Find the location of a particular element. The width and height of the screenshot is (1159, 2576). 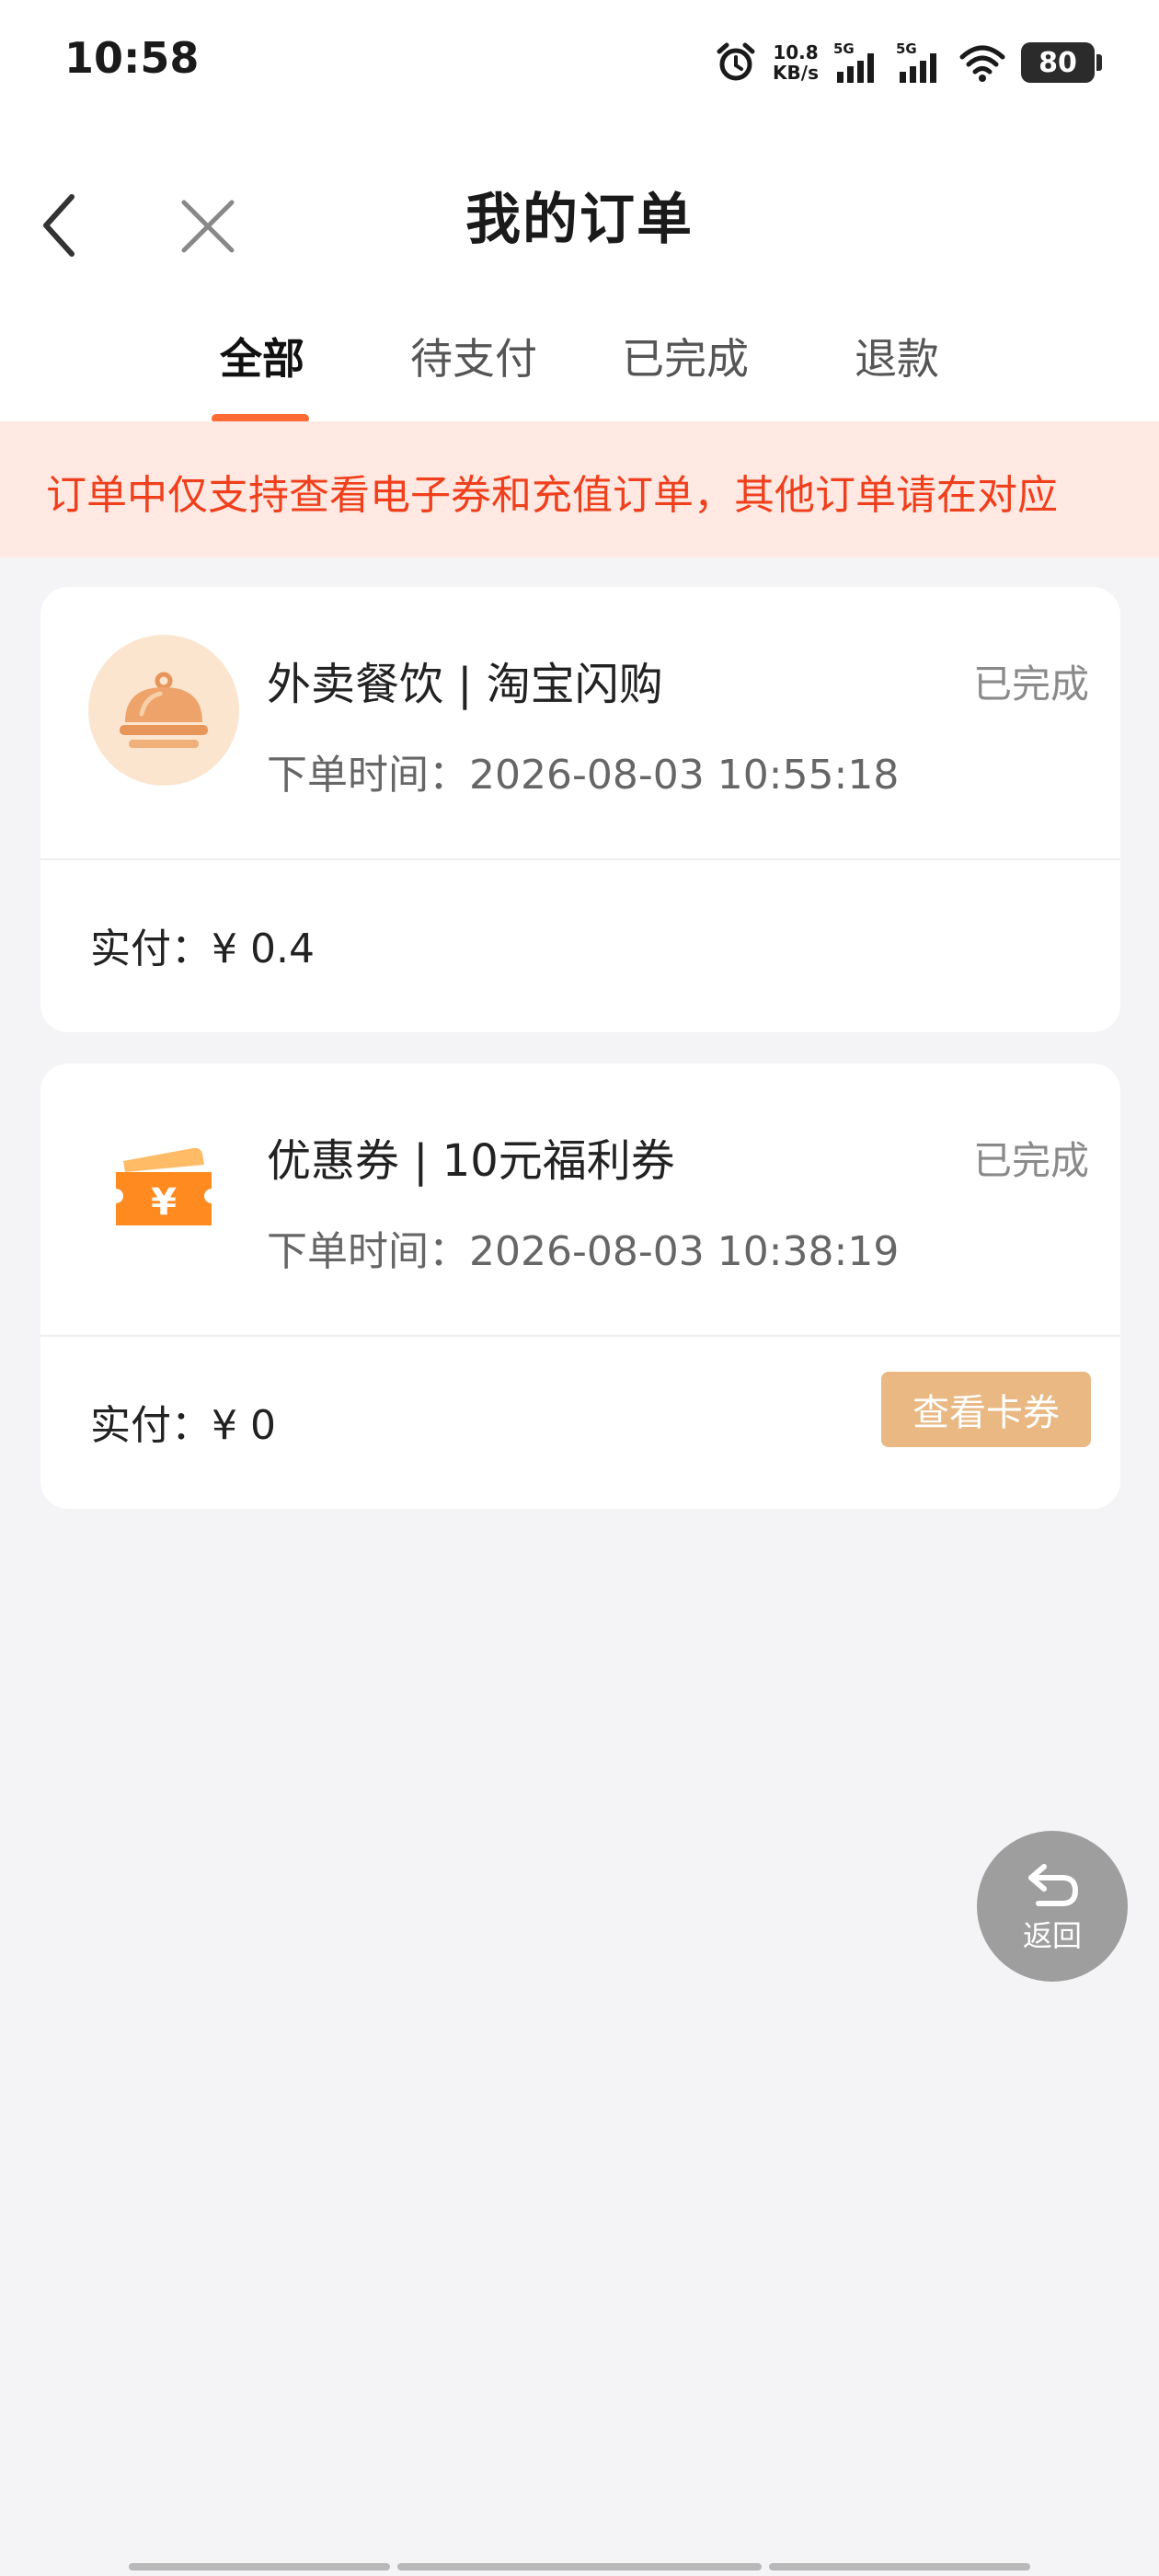

net-speed-unit: KB/s is located at coordinates (796, 73).